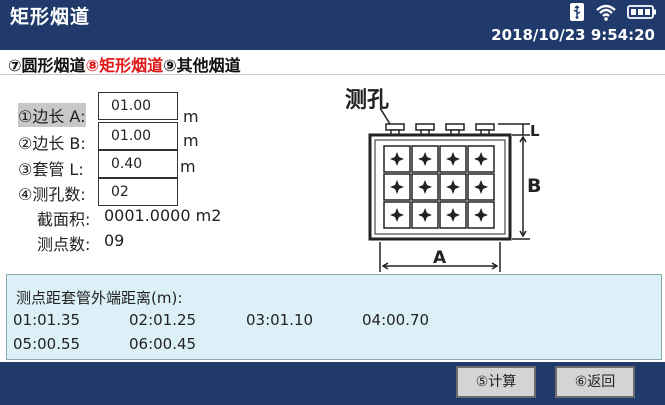 This screenshot has width=665, height=405. Describe the element at coordinates (440, 129) in the screenshot. I see `sleeve-group` at that location.